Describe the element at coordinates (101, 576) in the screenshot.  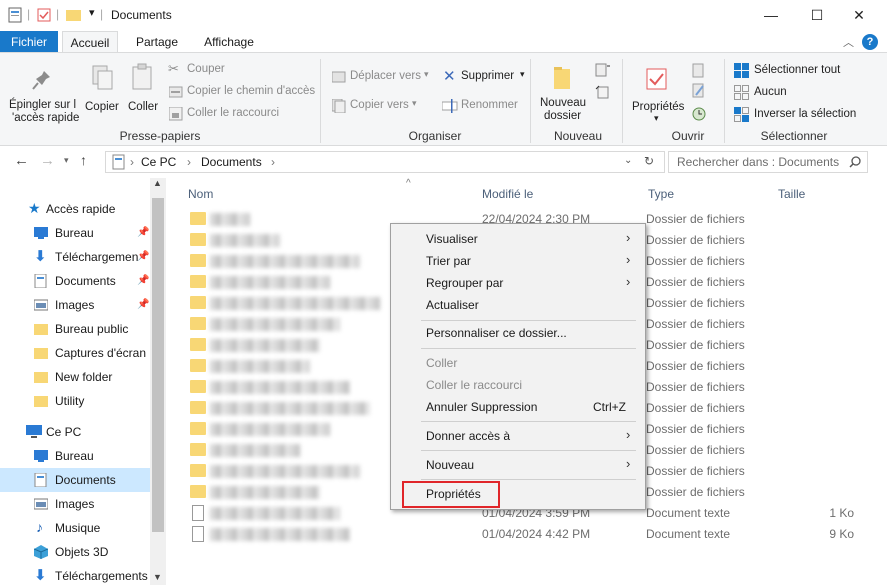
I see `nav-item-label: Téléchargements` at that location.